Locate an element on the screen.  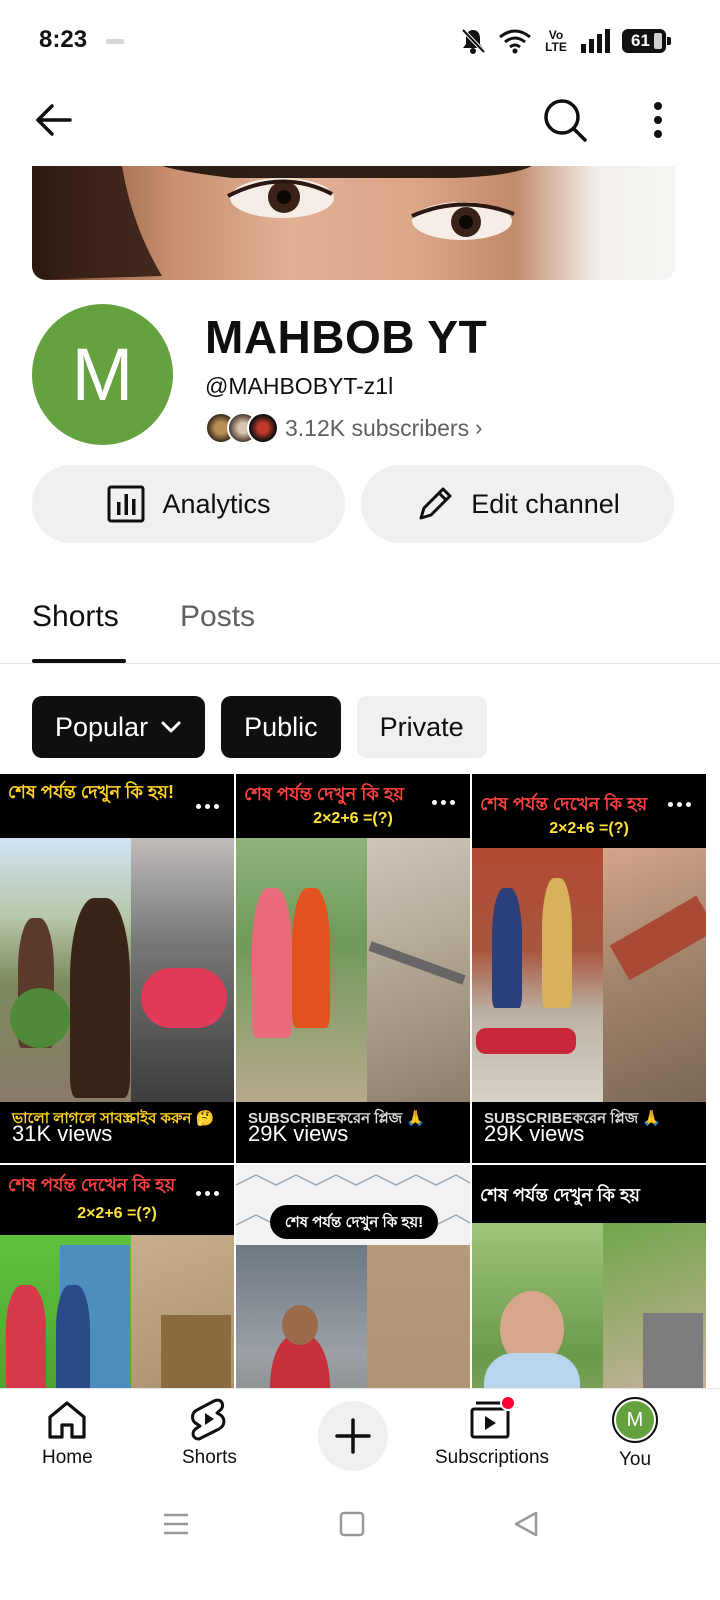
subscriptions-icon is located at coordinates (493, 1418).